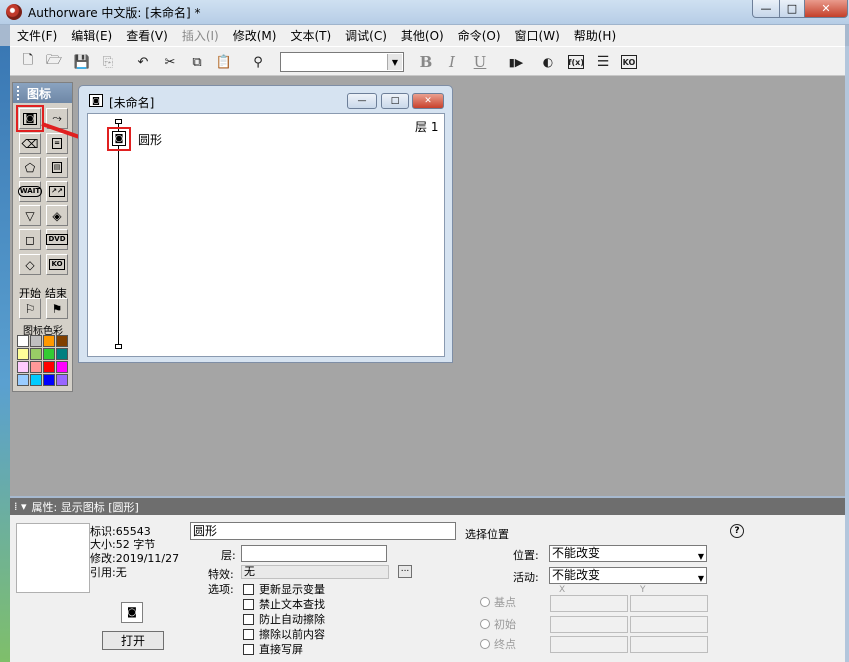 The image size is (849, 662). Describe the element at coordinates (516, 62) in the screenshot. I see `run-icon: ▮▶` at that location.